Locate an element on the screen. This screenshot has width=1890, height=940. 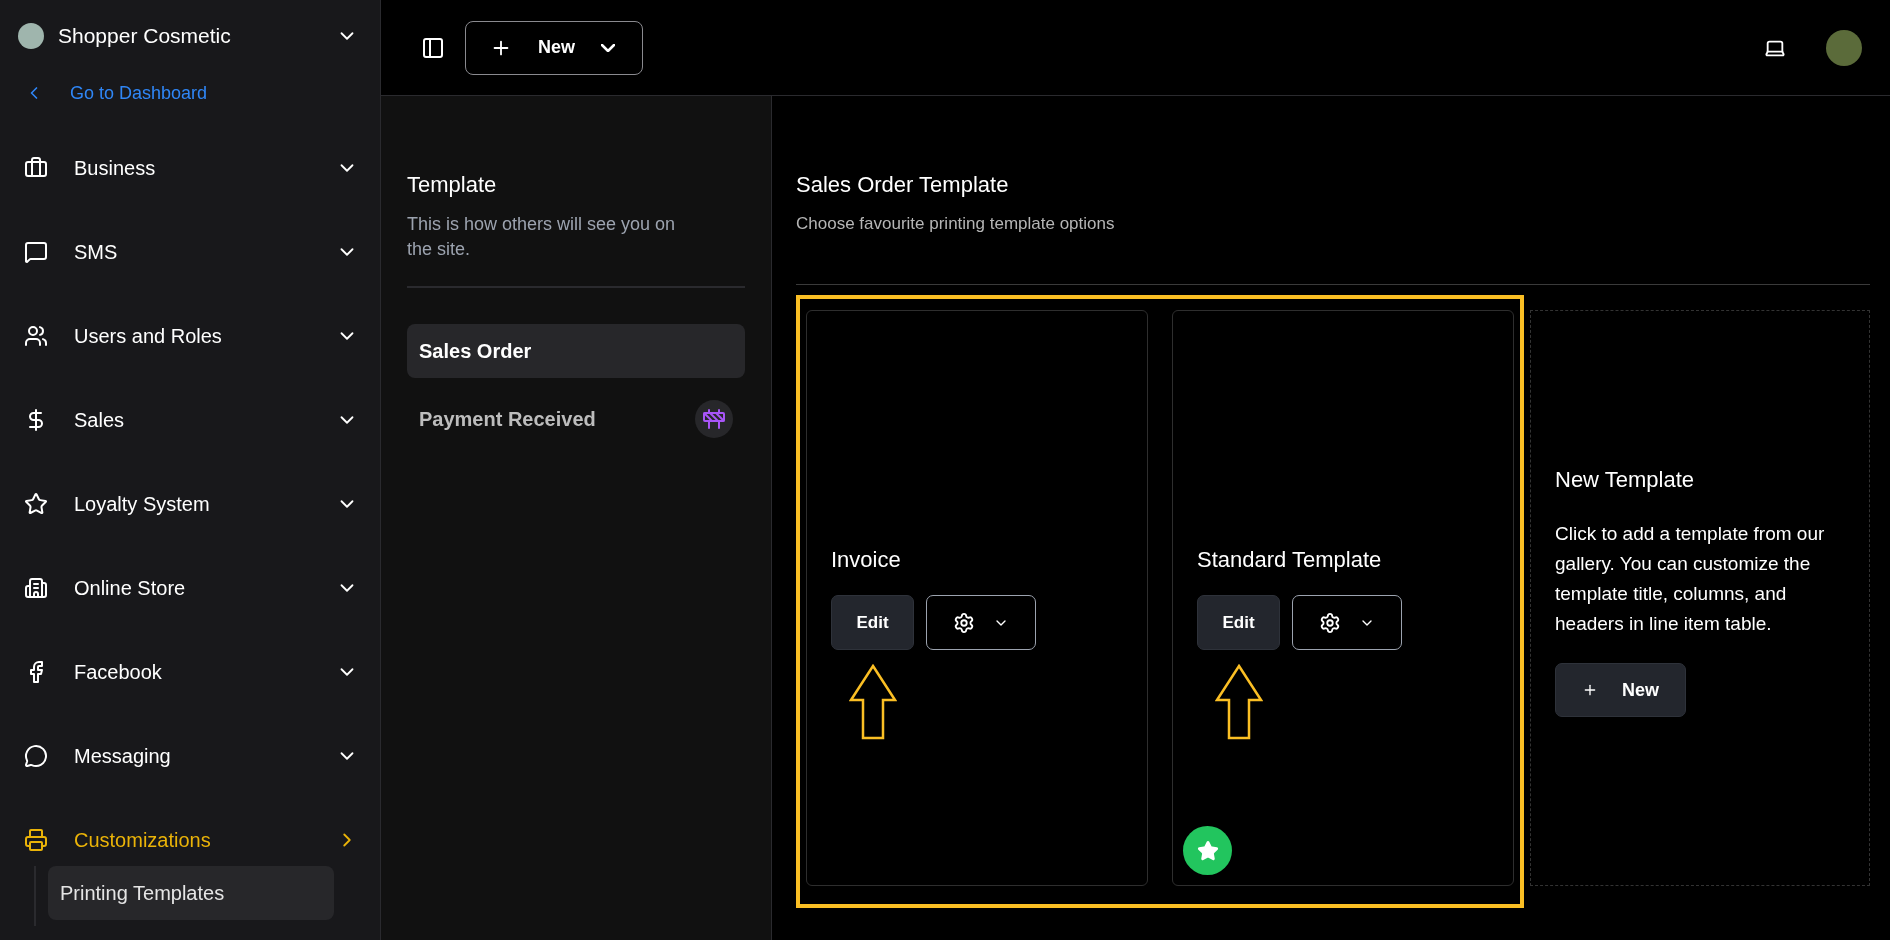
new-template-description: Click to add a template from our gallery. You can customize the template title, columns, and headers in line item table. is located at coordinates (1690, 579).